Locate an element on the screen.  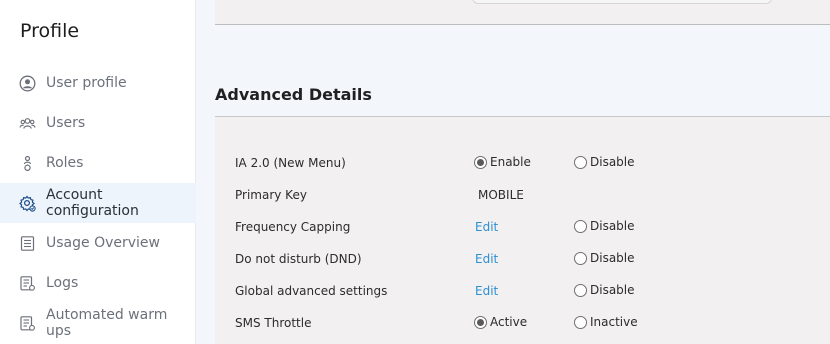
roles-icon is located at coordinates (27, 163).